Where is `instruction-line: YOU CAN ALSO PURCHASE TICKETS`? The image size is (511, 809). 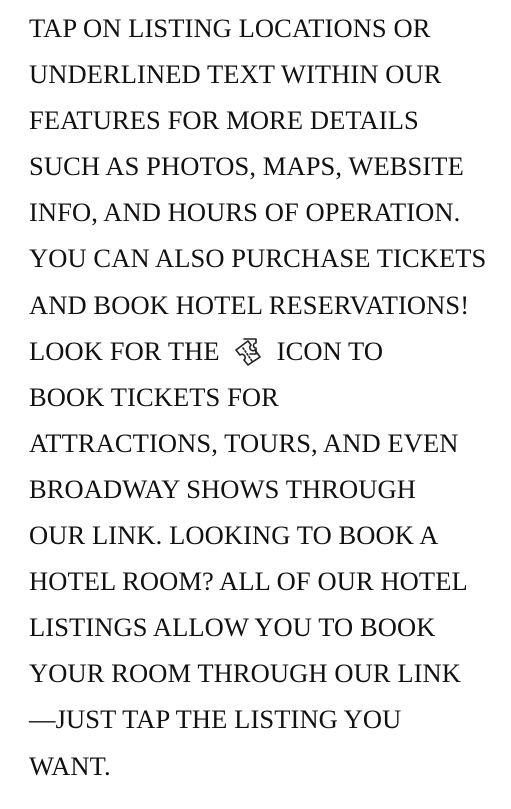
instruction-line: YOU CAN ALSO PURCHASE TICKETS is located at coordinates (258, 258).